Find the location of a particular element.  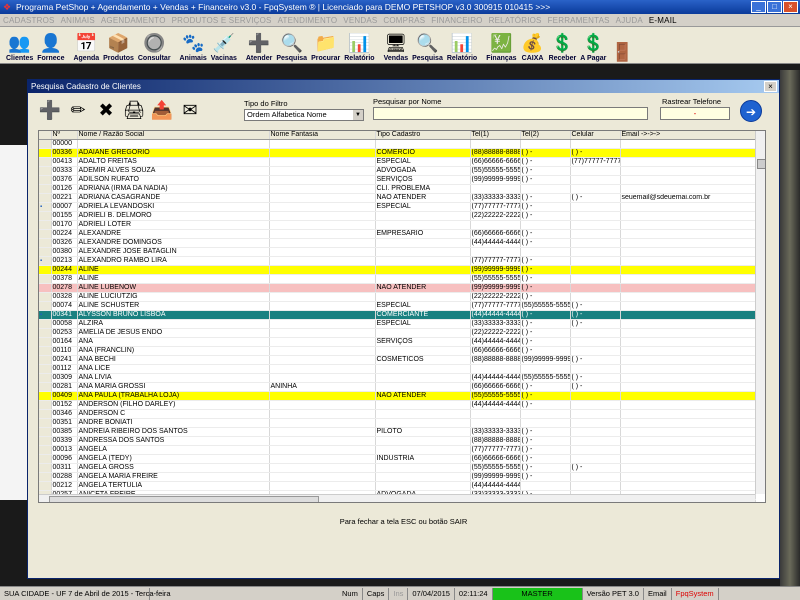

toolbar-button-16: 💲 Receber is located at coordinates (563, 45).